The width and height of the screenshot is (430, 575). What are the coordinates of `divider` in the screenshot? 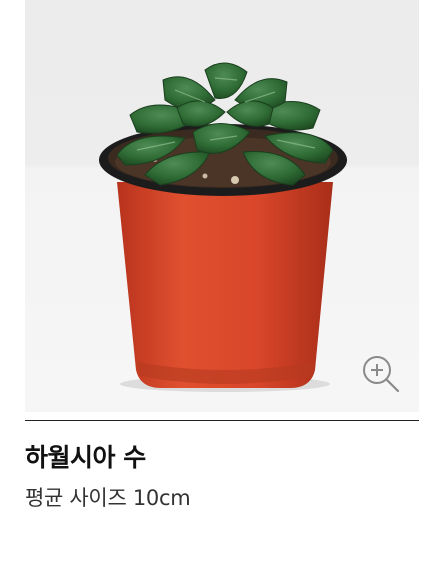 It's located at (222, 420).